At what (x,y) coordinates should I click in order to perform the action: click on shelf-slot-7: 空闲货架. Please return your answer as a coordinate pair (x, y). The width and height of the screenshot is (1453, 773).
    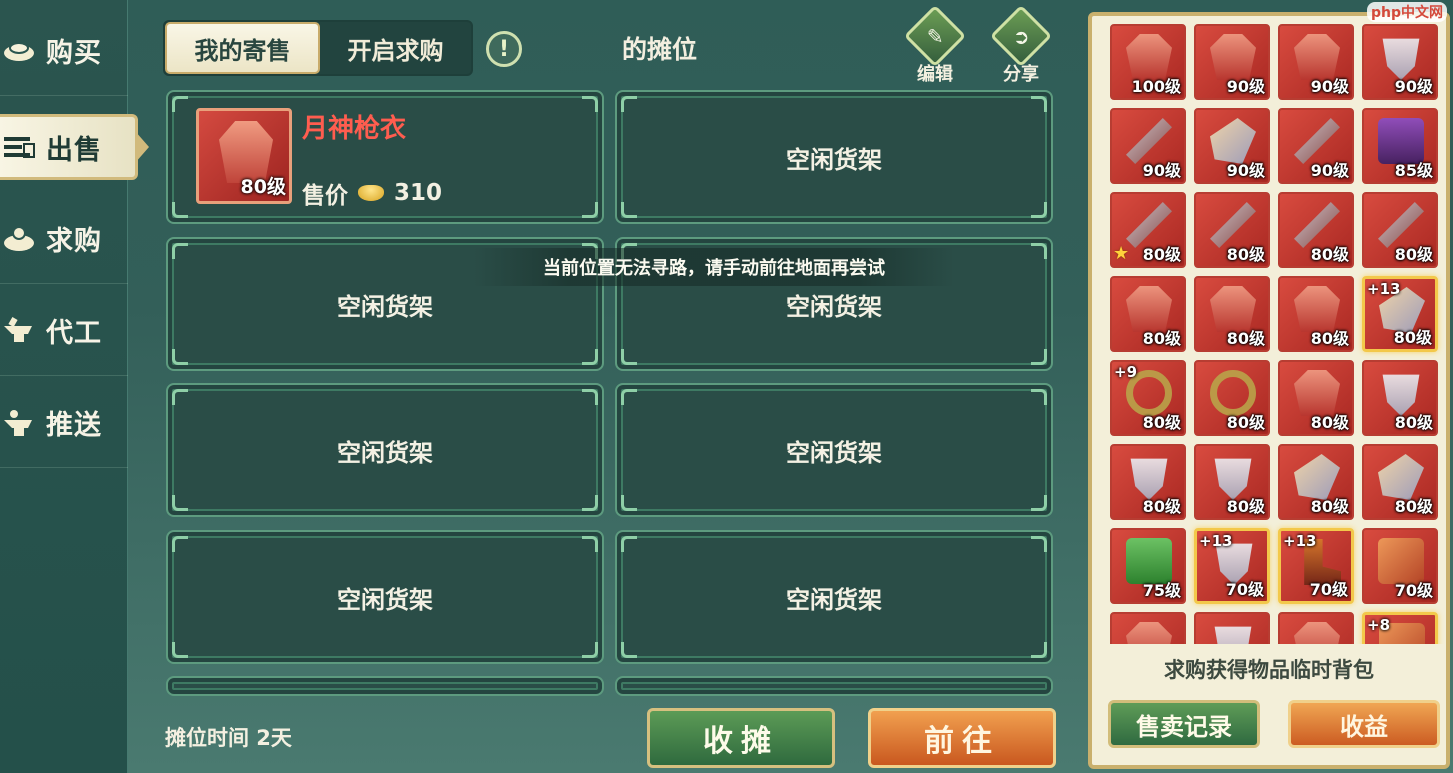
    Looking at the image, I should click on (385, 597).